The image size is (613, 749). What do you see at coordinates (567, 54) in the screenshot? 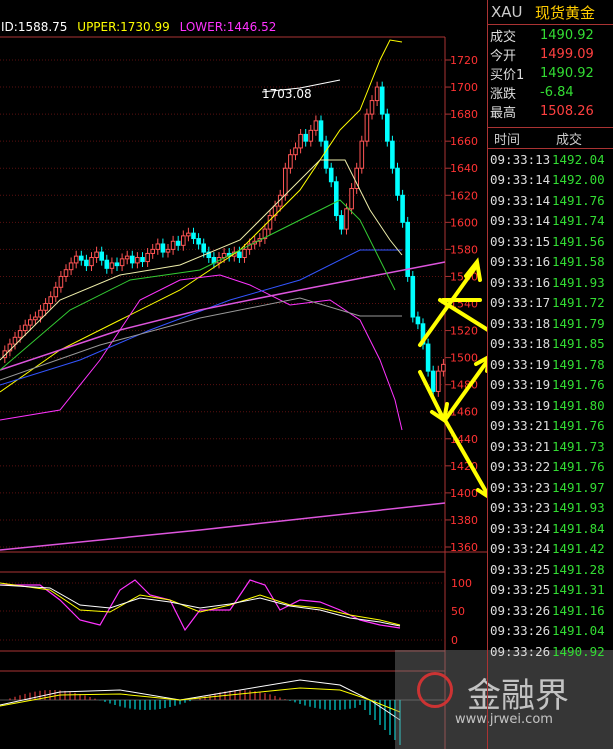
I see `quote-value: 1499.09` at bounding box center [567, 54].